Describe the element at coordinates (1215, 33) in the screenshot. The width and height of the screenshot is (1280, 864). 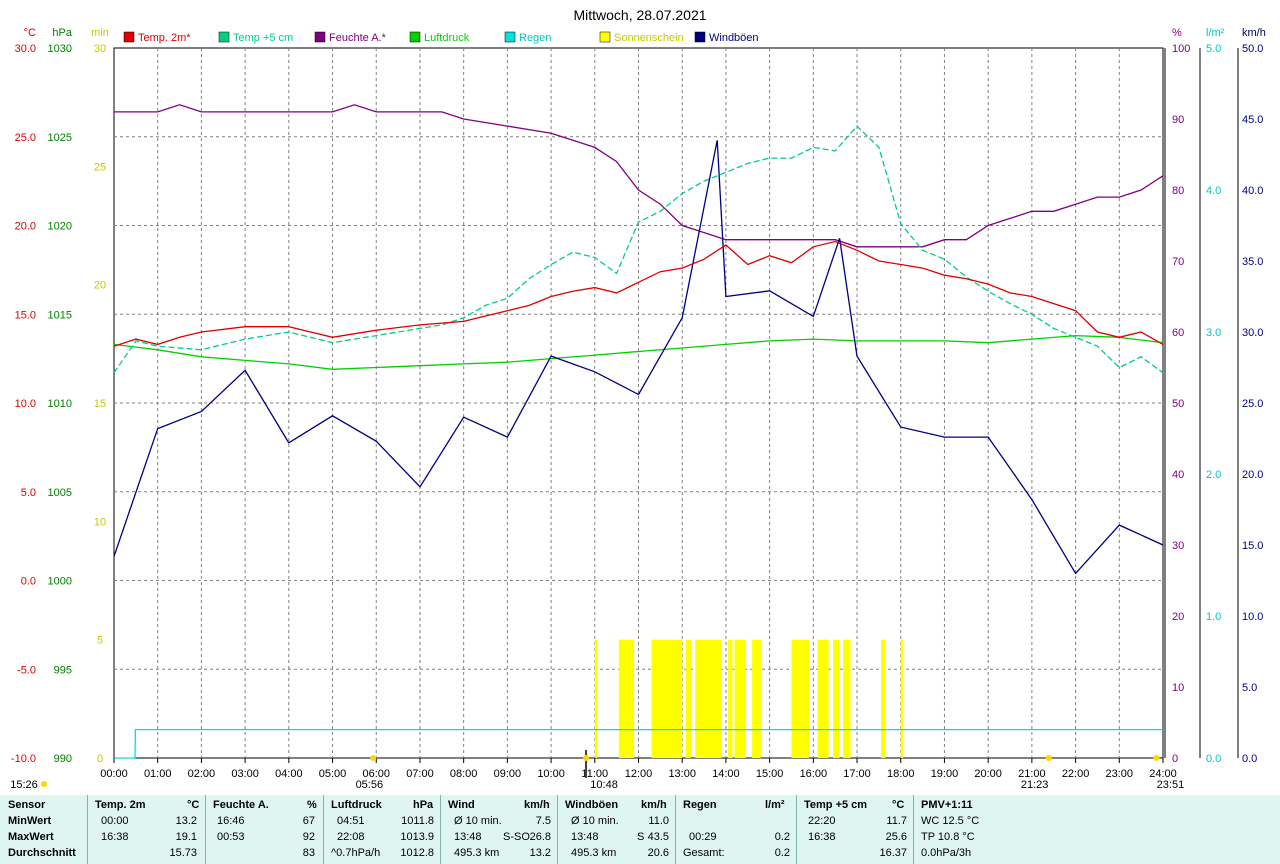
I see `rain-axis-unit-label: l/m²` at that location.